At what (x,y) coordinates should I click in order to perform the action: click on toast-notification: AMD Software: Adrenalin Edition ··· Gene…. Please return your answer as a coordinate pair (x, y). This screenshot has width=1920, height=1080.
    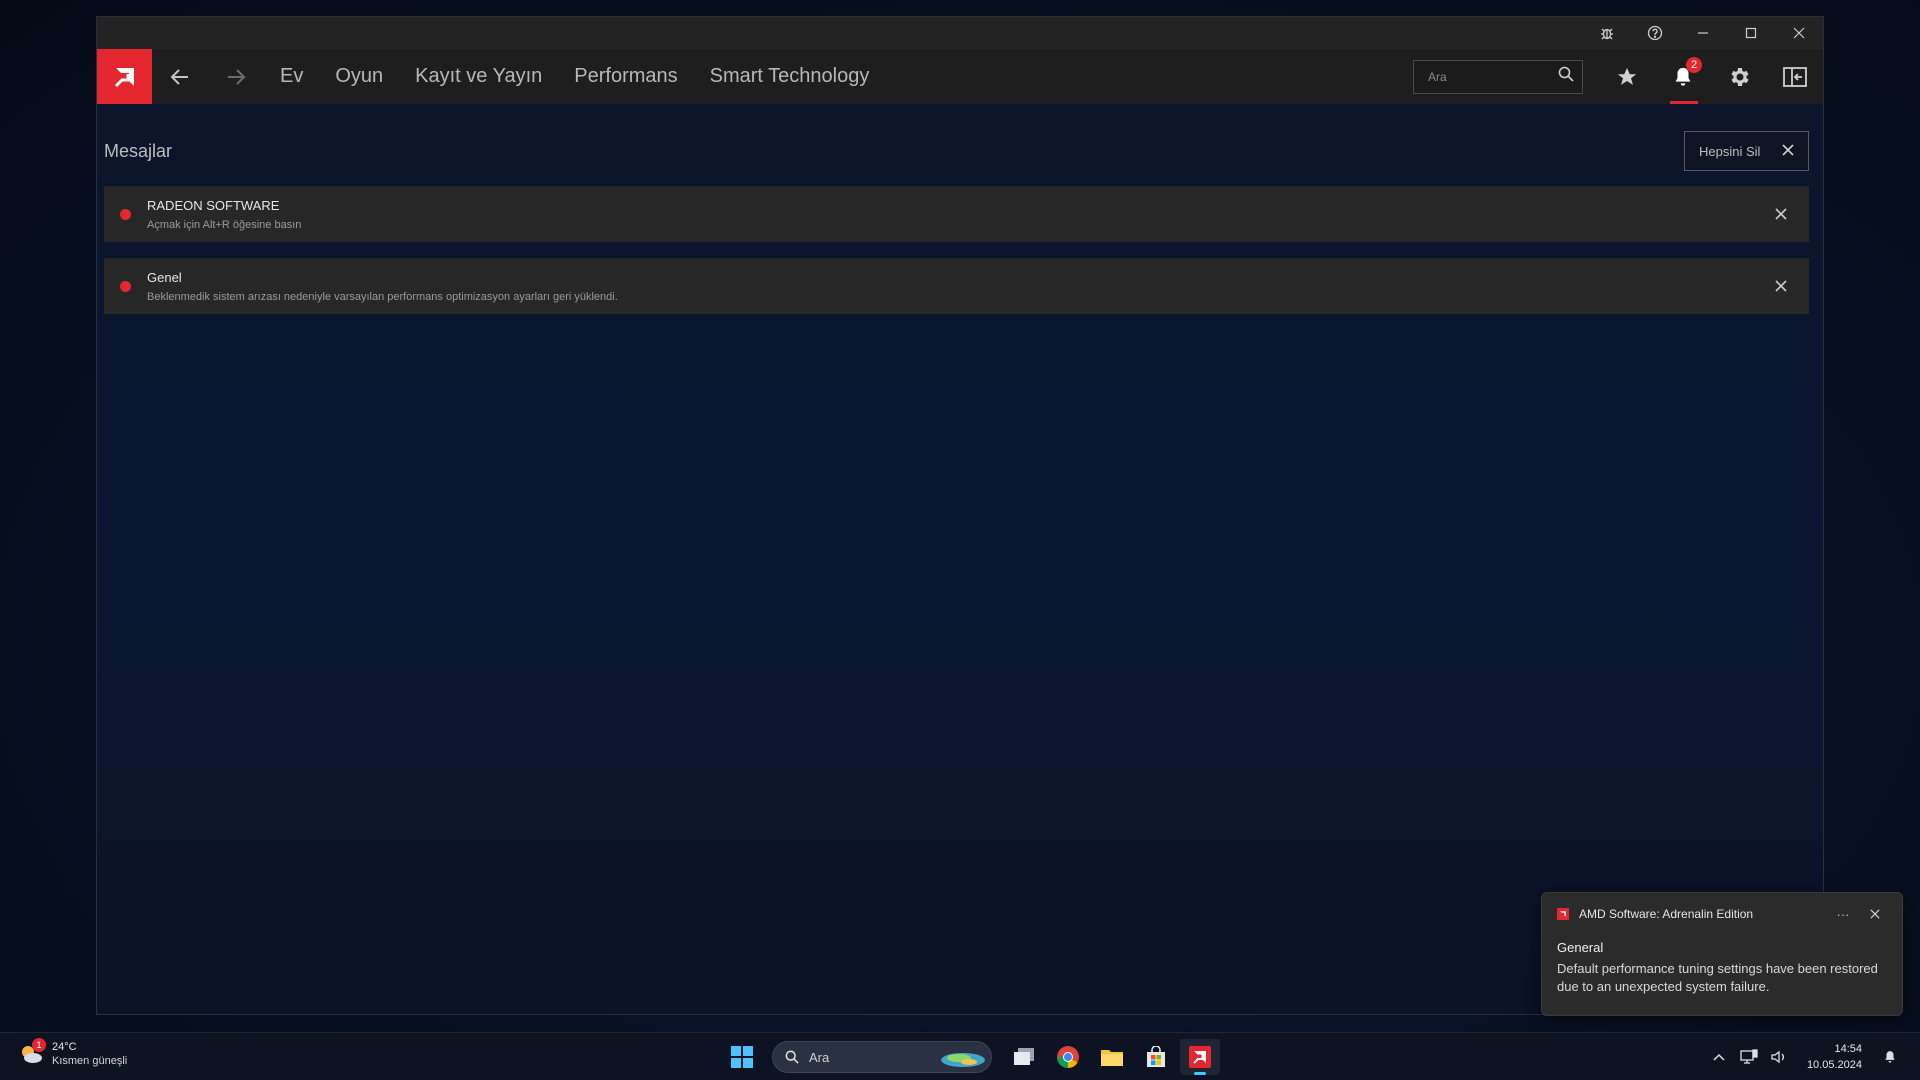
    Looking at the image, I should click on (1722, 954).